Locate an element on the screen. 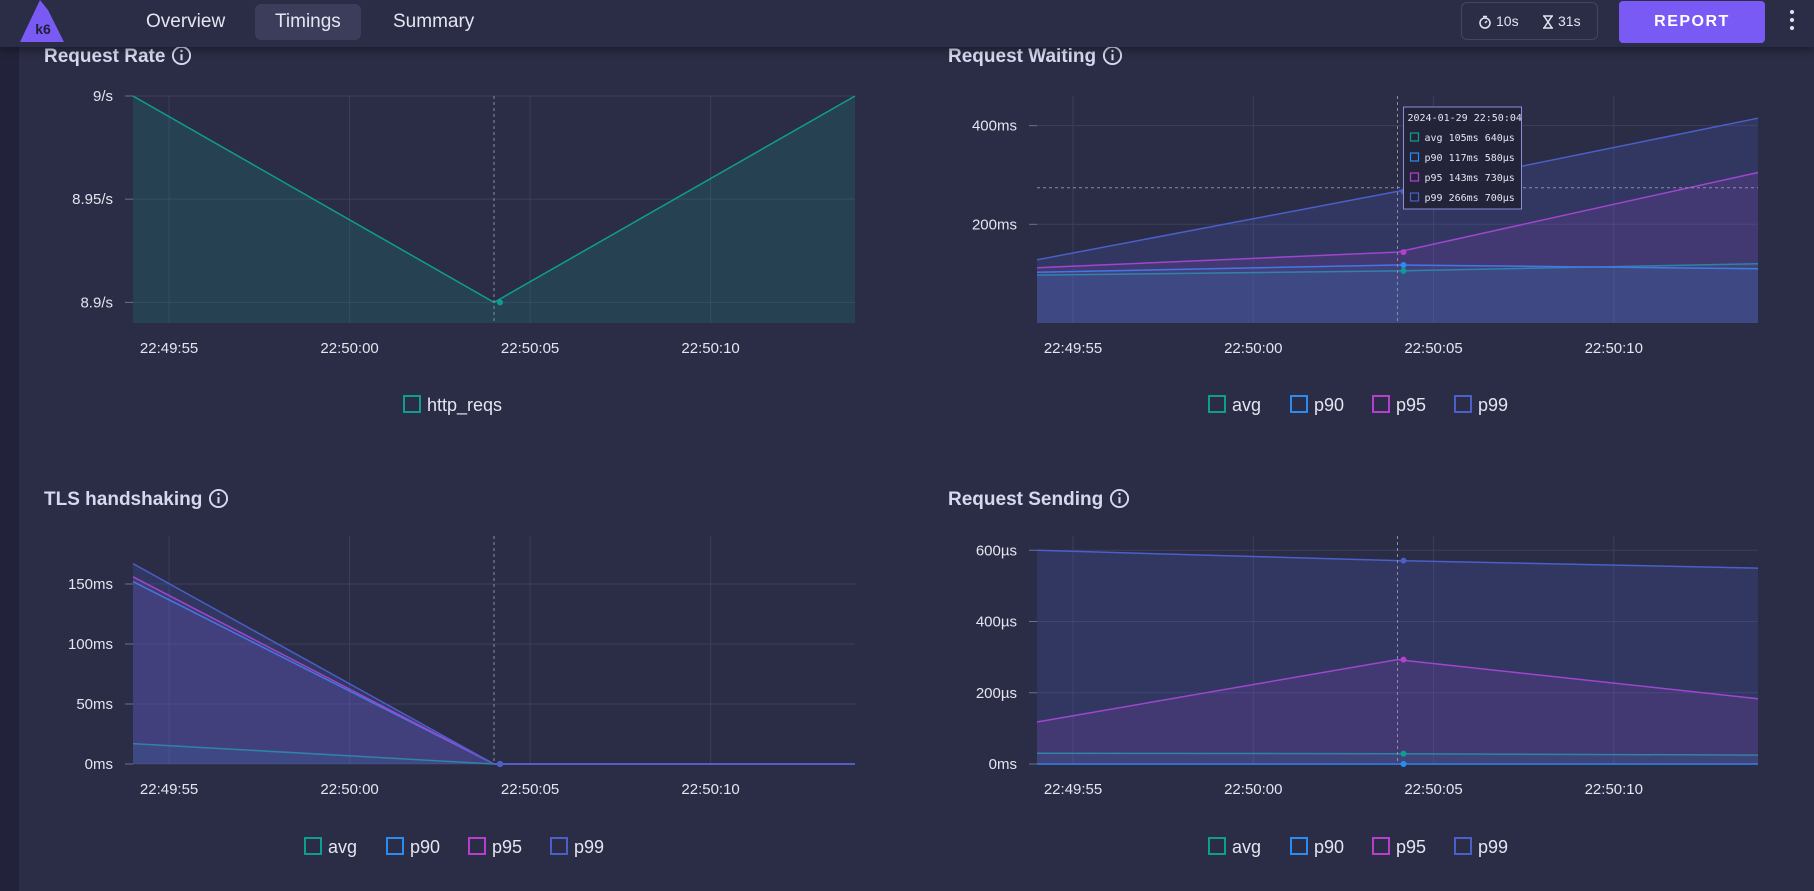 The height and width of the screenshot is (891, 1814). x-tick-label: 22:49:55 is located at coordinates (1073, 789).